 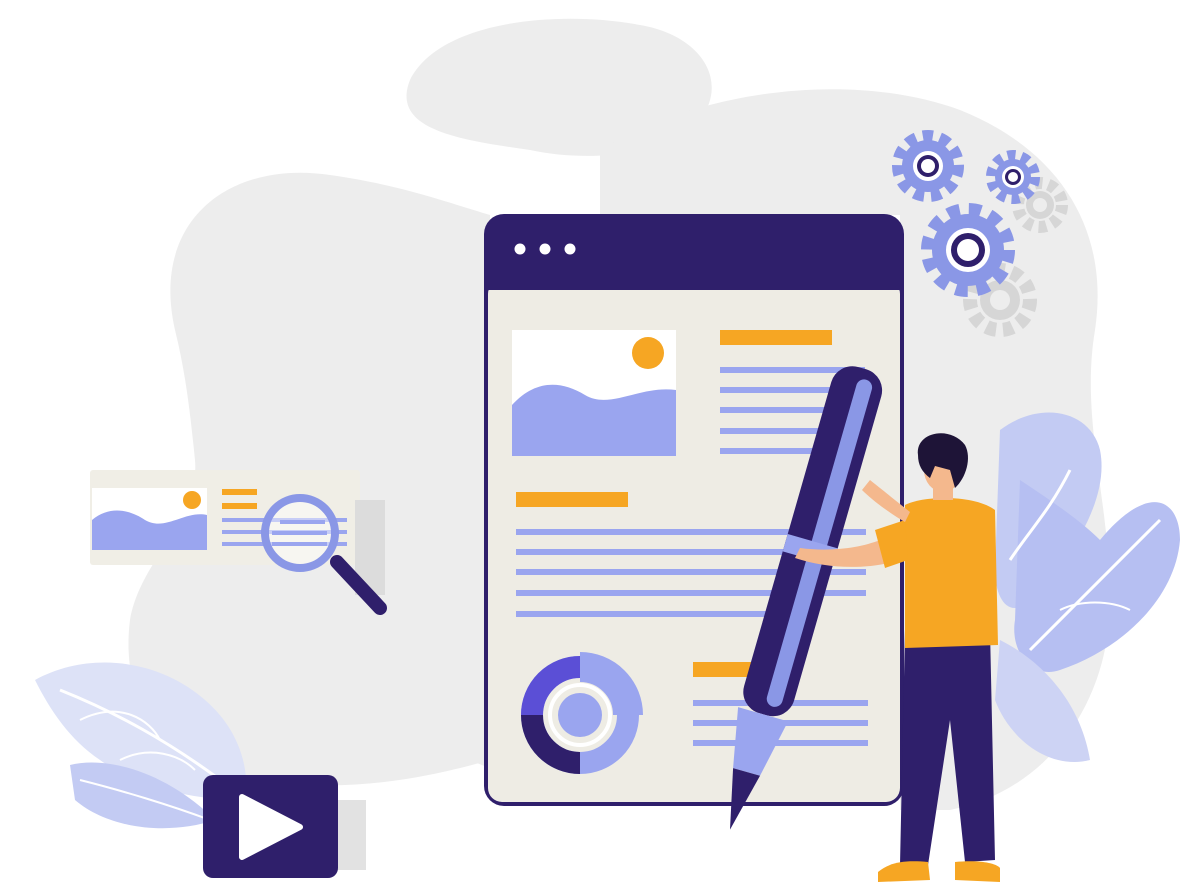 What do you see at coordinates (545, 249) in the screenshot?
I see `window-dots` at bounding box center [545, 249].